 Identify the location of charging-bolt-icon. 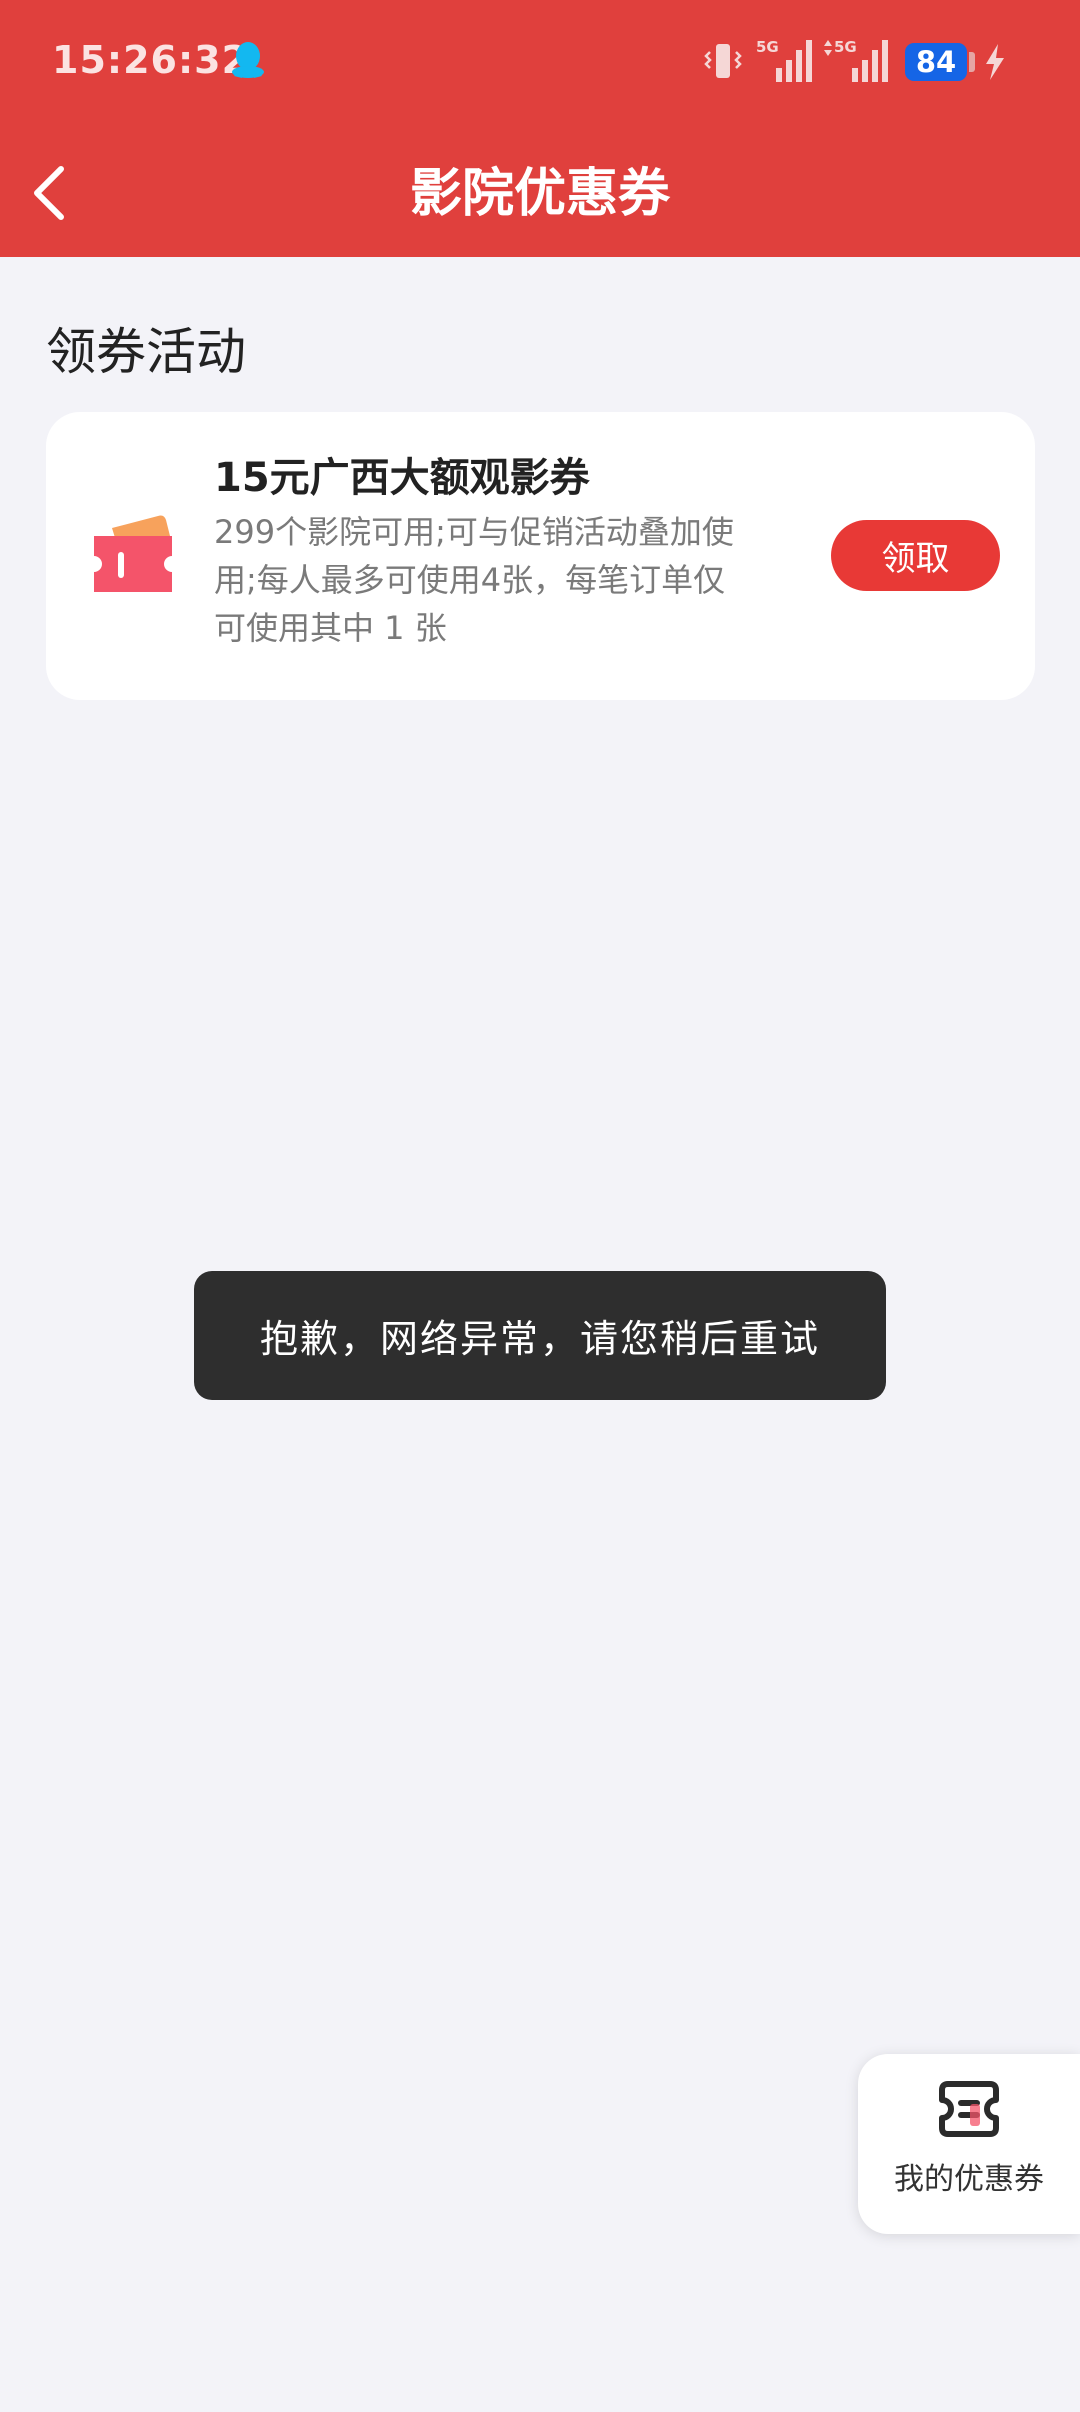
(995, 62).